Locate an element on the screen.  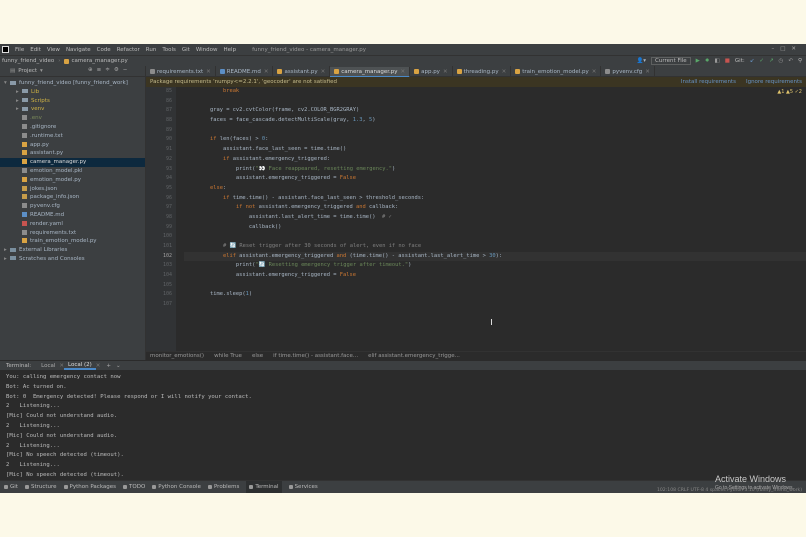
editor-tab: README.md ✕ is located at coordinates (245, 71).